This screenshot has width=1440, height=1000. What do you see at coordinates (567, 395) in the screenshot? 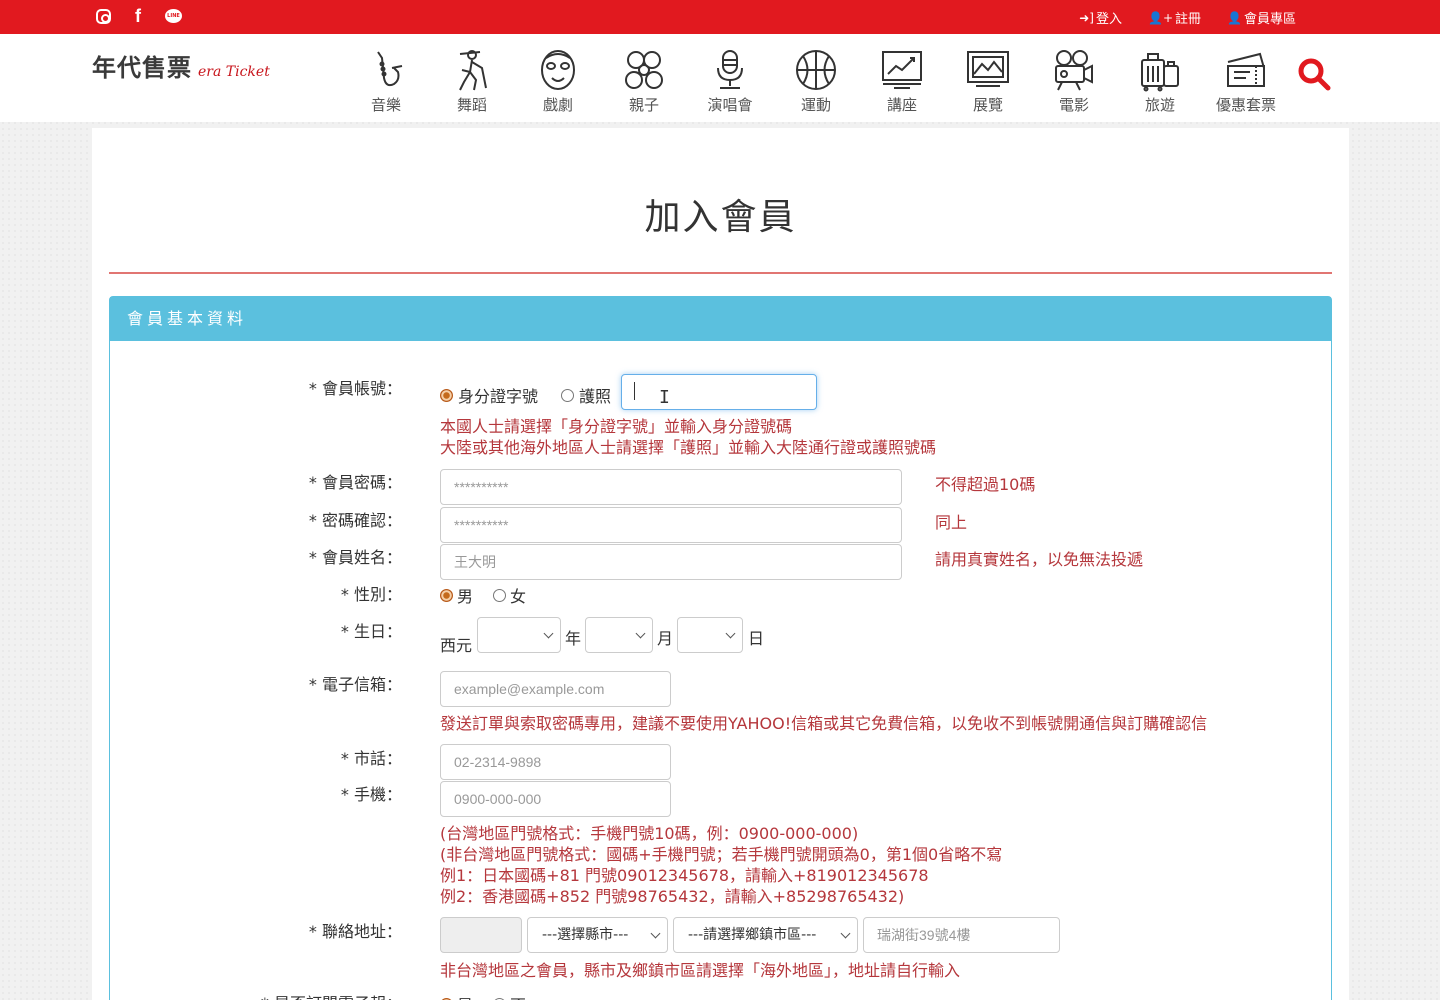
I see `passport-radio` at bounding box center [567, 395].